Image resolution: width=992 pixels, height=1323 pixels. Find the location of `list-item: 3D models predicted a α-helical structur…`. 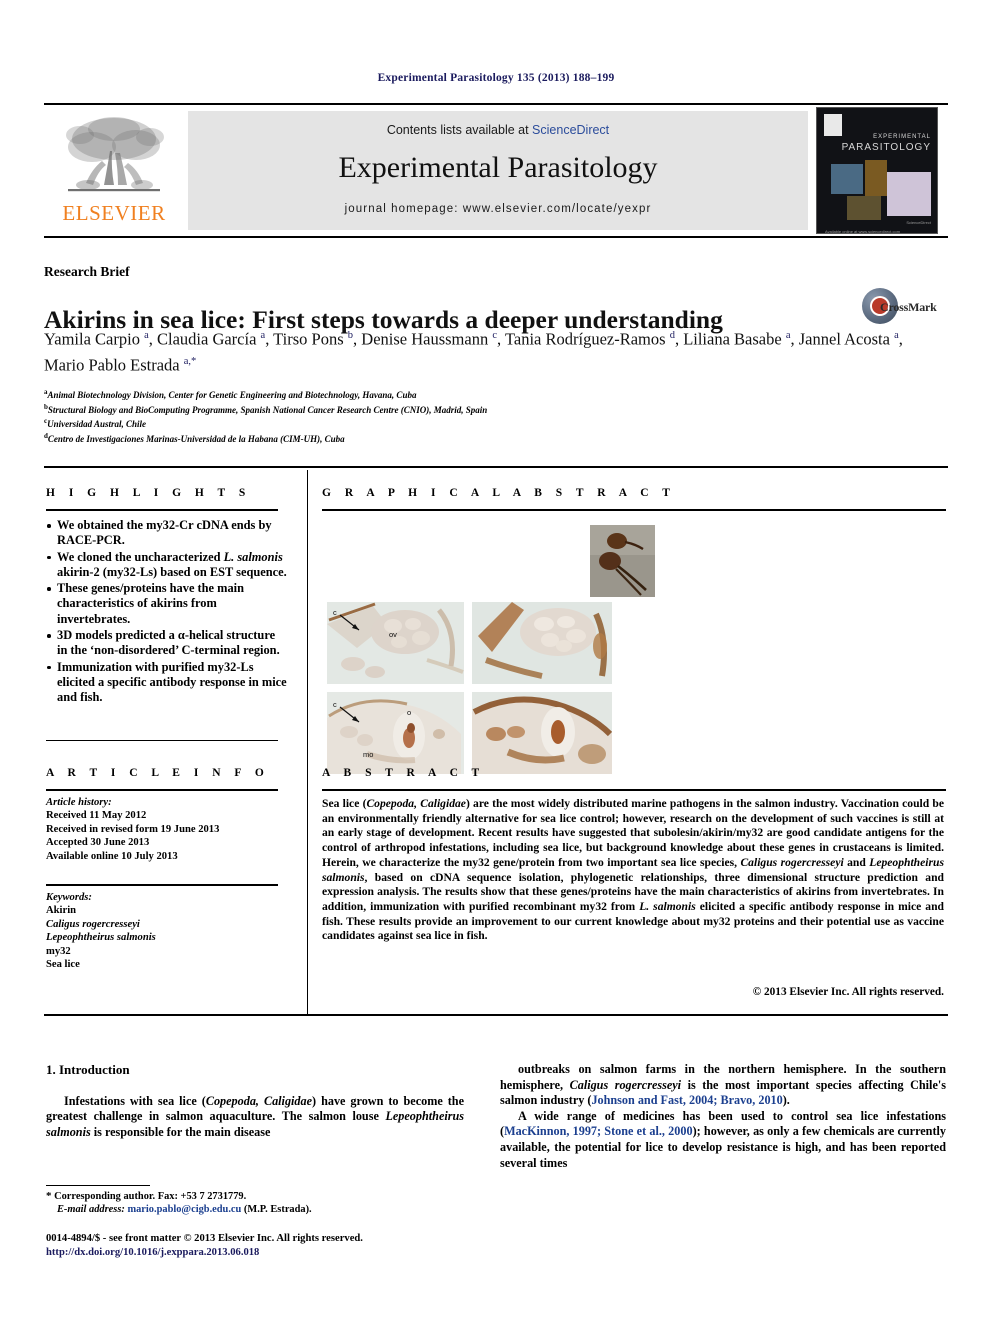

list-item: 3D models predicted a α-helical structur… is located at coordinates (167, 643).